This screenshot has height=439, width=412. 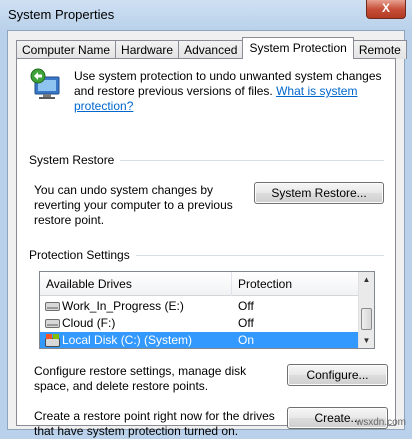 I want to click on scroll-up-icon: ▲, so click(x=366, y=279).